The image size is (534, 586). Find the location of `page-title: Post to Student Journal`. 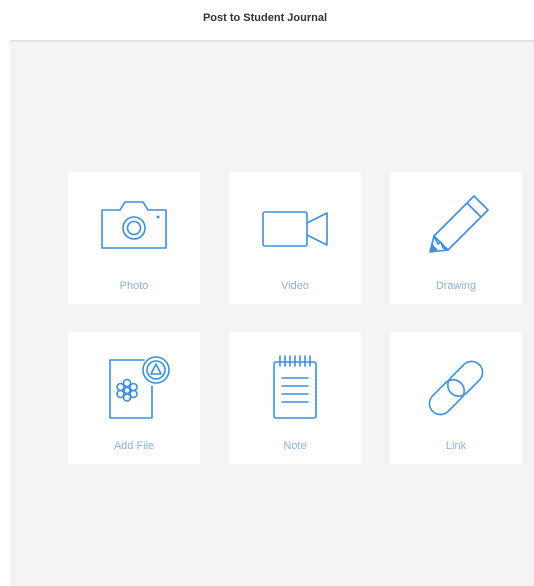

page-title: Post to Student Journal is located at coordinates (265, 18).